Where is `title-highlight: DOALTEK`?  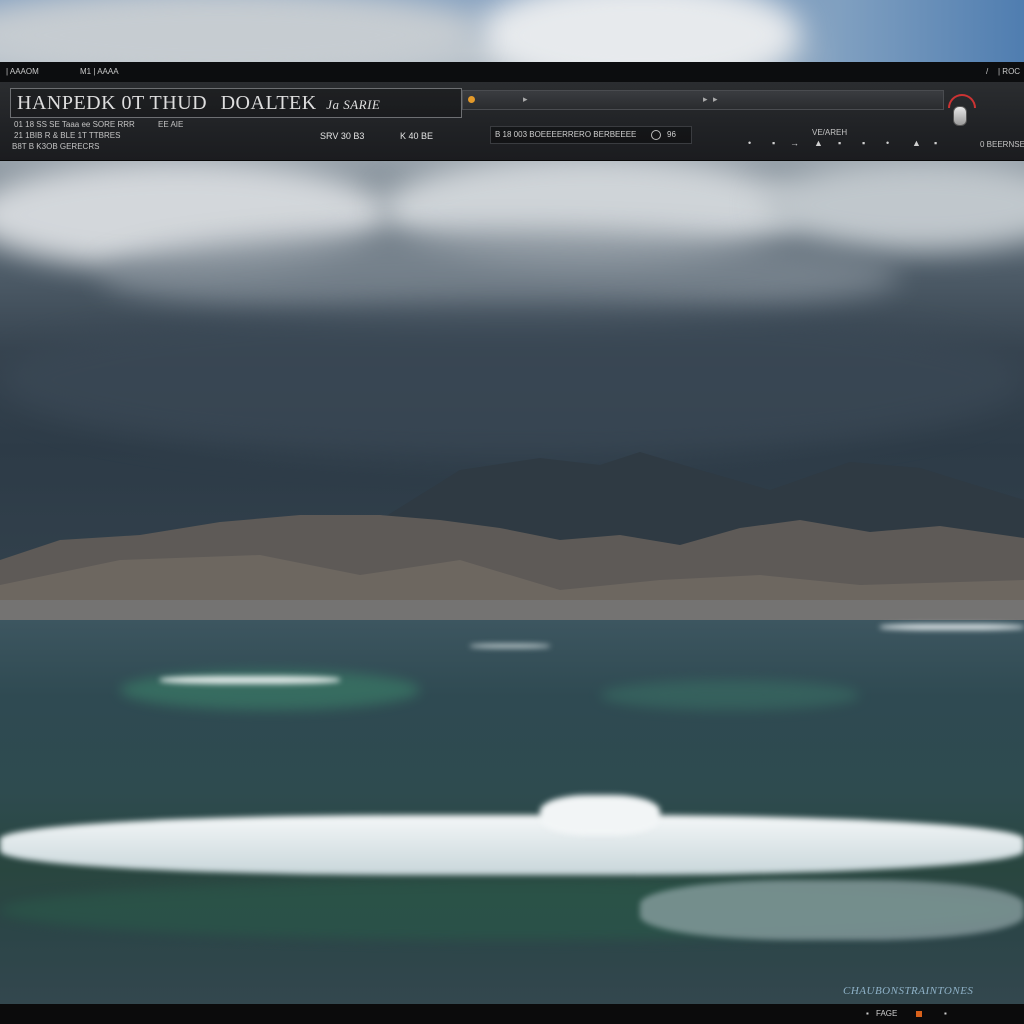
title-highlight: DOALTEK is located at coordinates (268, 103).